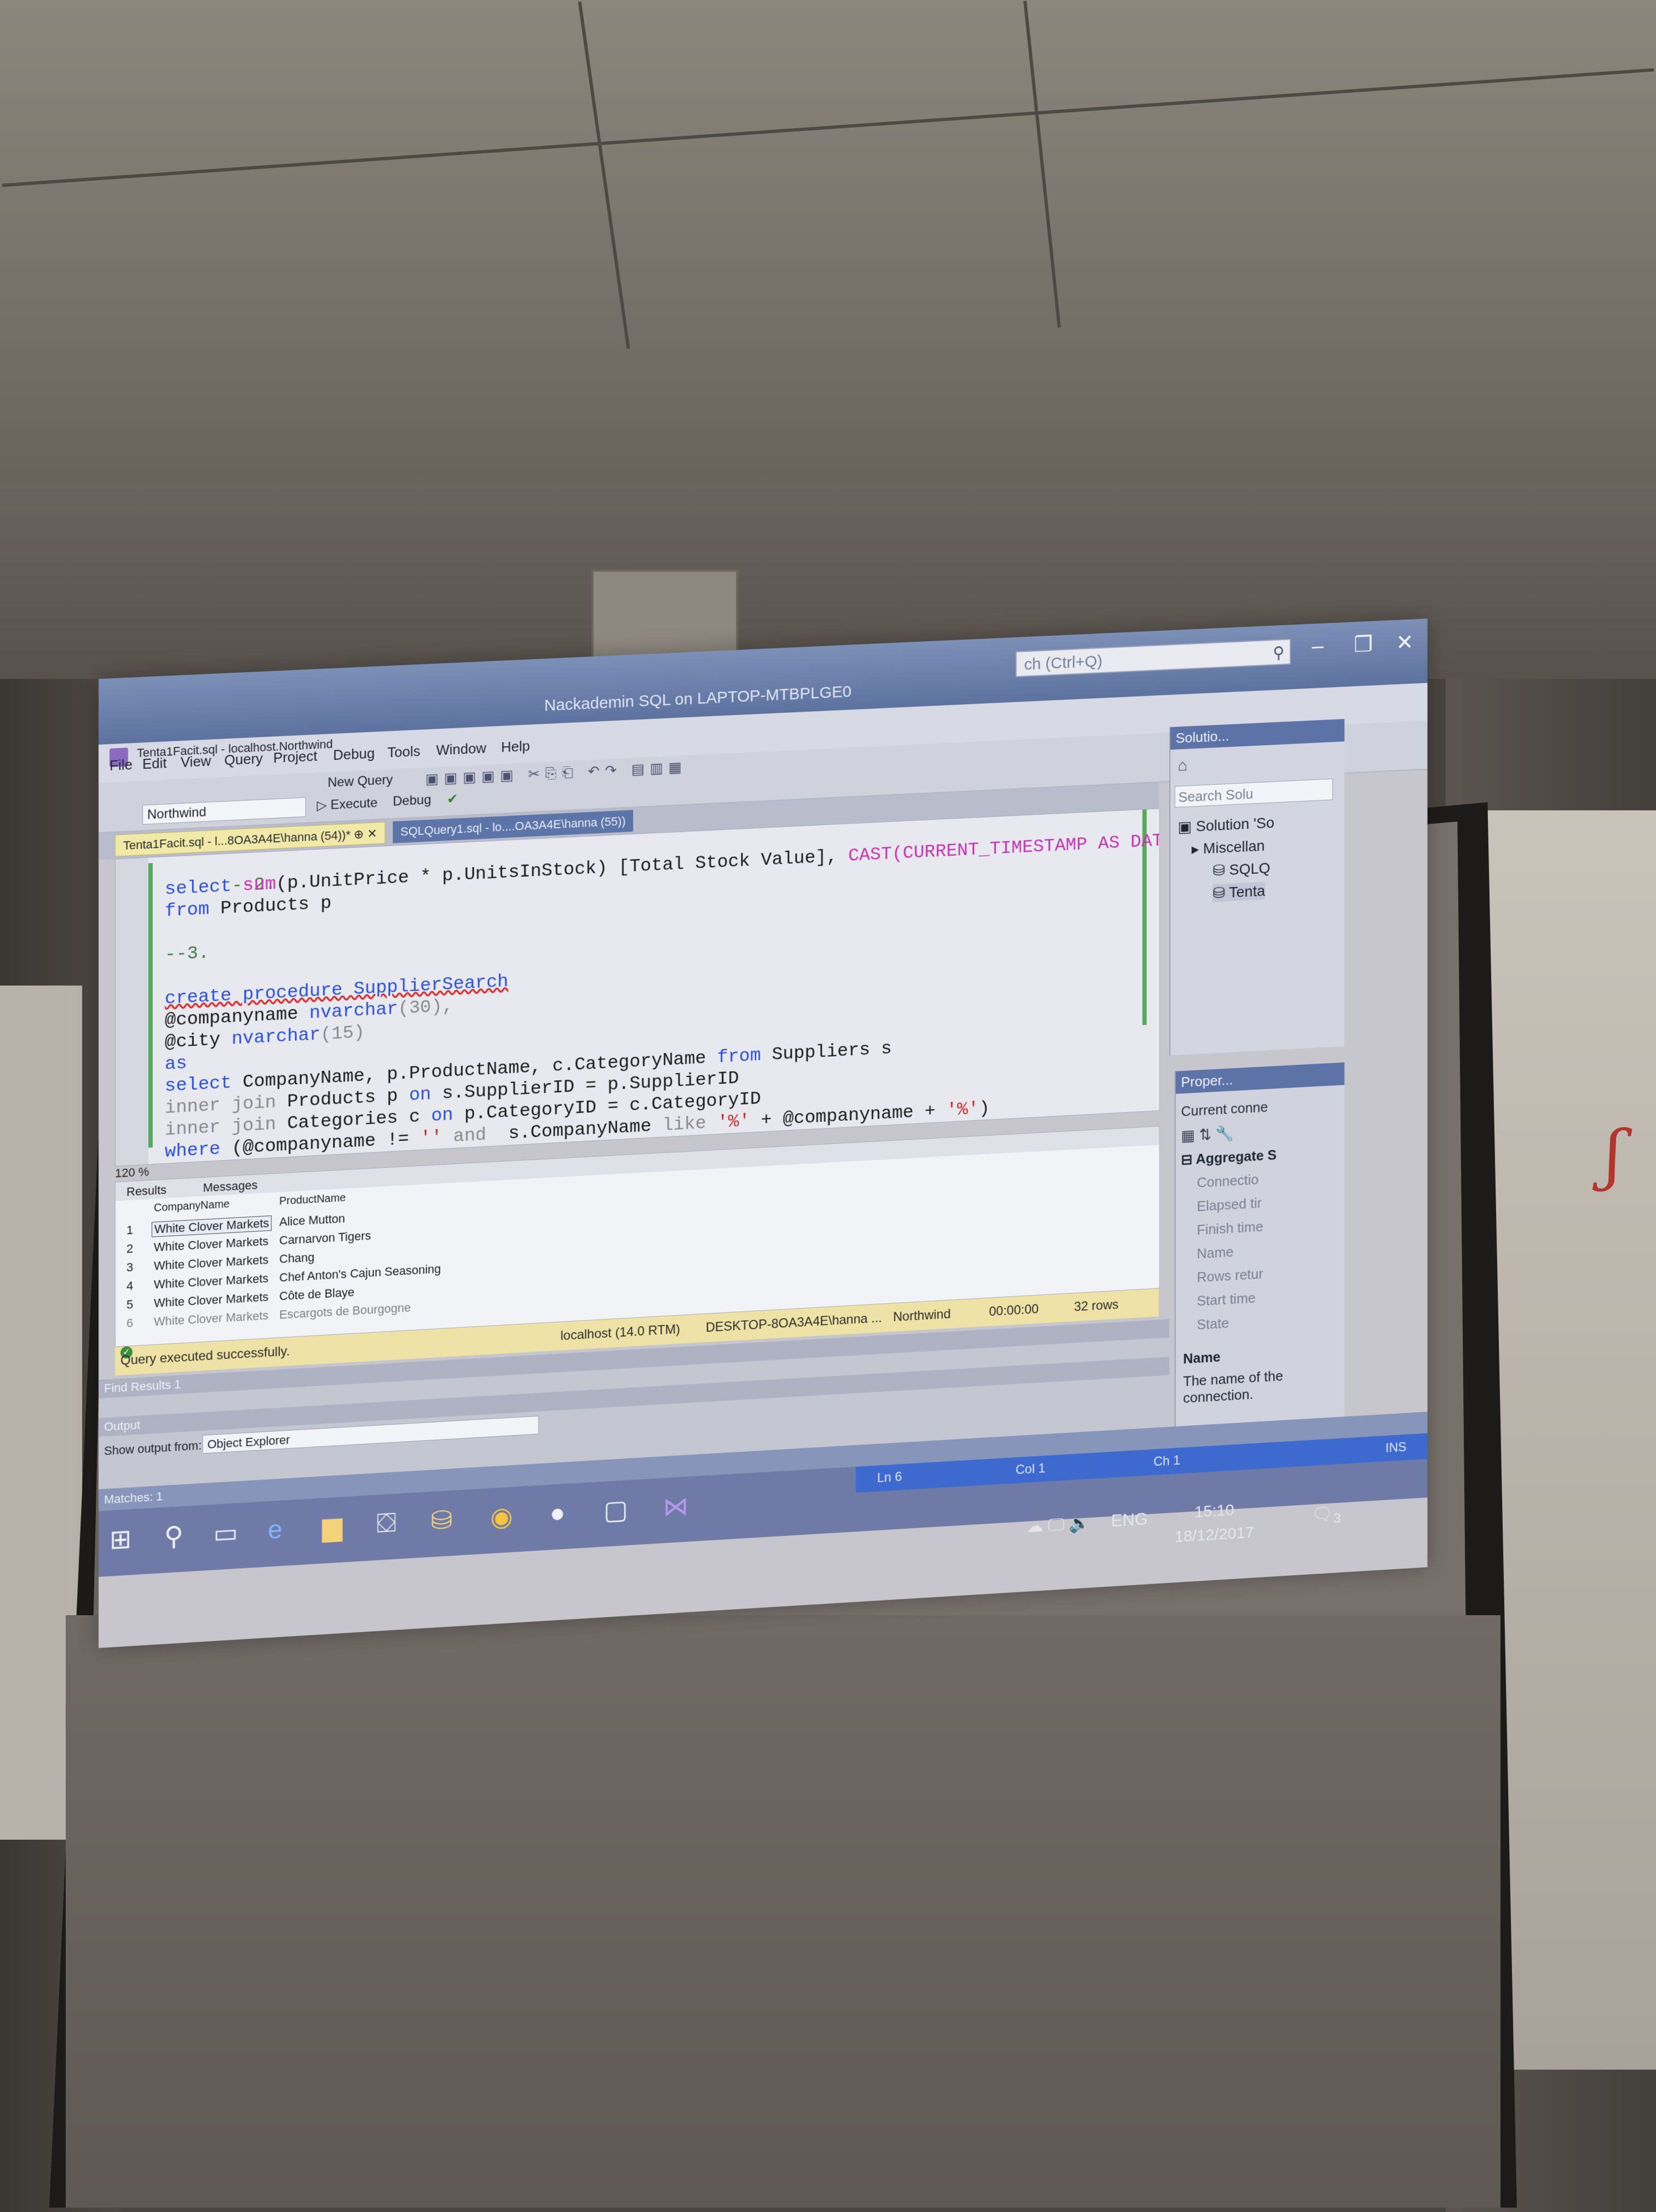 This screenshot has height=2212, width=1656. Describe the element at coordinates (1026, 848) in the screenshot. I see `code-token: (CURRENT_TIMESTAMP AS DATE)` at that location.